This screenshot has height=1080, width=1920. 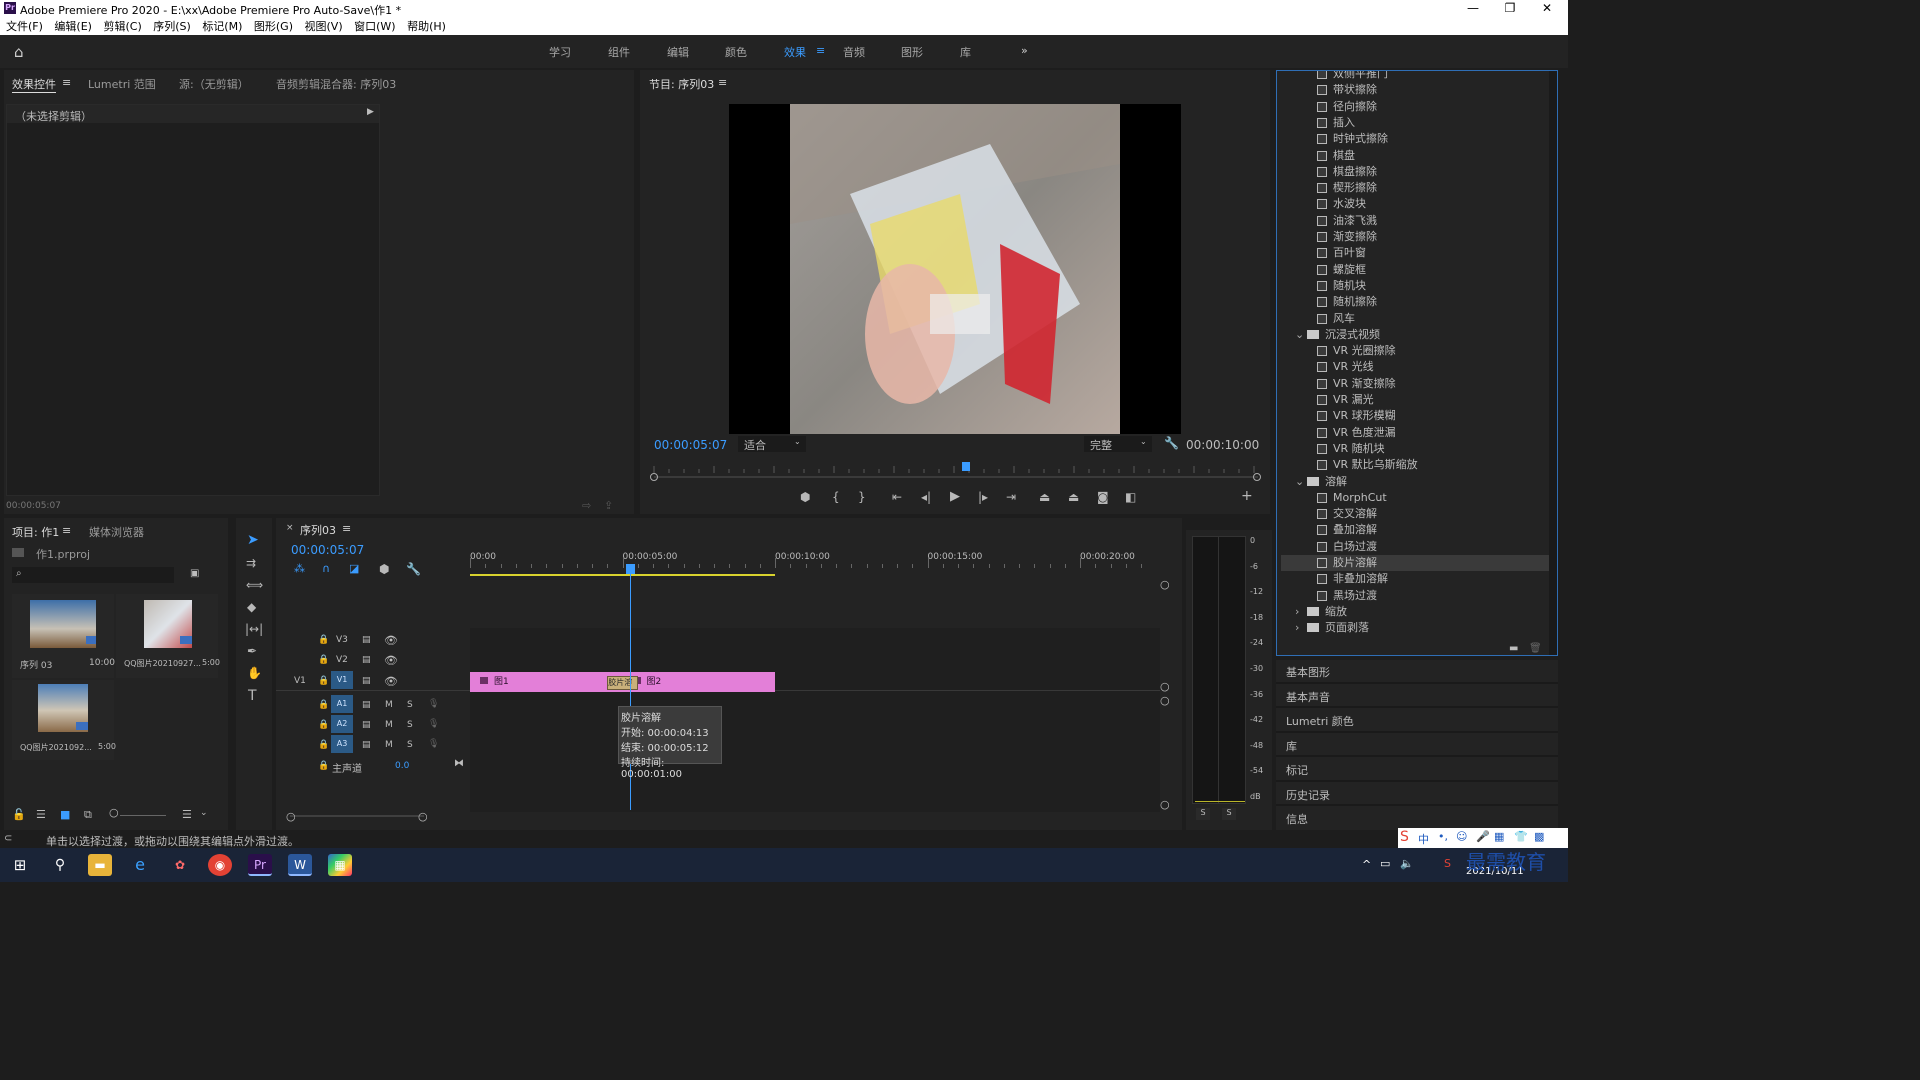 I want to click on panel-history: 历史记录, so click(x=1308, y=795).